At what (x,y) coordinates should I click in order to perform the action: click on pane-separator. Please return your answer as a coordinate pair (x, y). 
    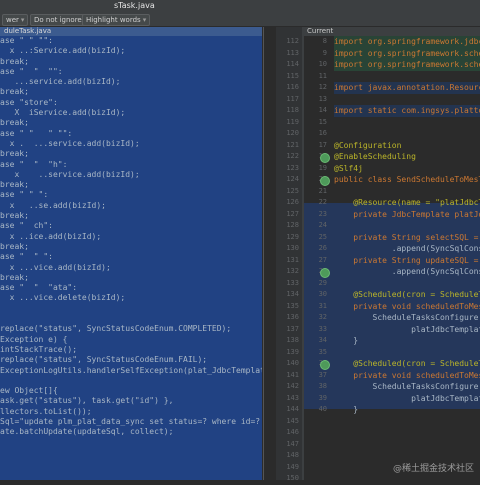
    Looking at the image, I should click on (269, 253).